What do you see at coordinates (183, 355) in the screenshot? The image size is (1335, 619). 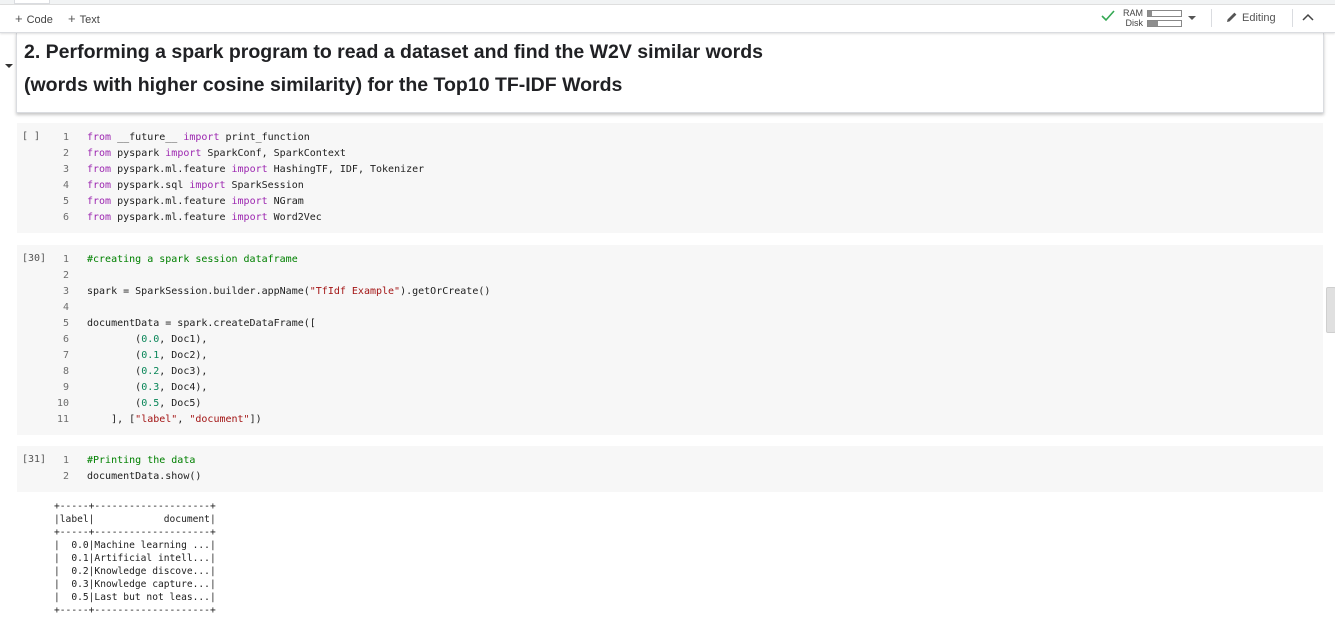 I see `code-token: , Doc2),` at bounding box center [183, 355].